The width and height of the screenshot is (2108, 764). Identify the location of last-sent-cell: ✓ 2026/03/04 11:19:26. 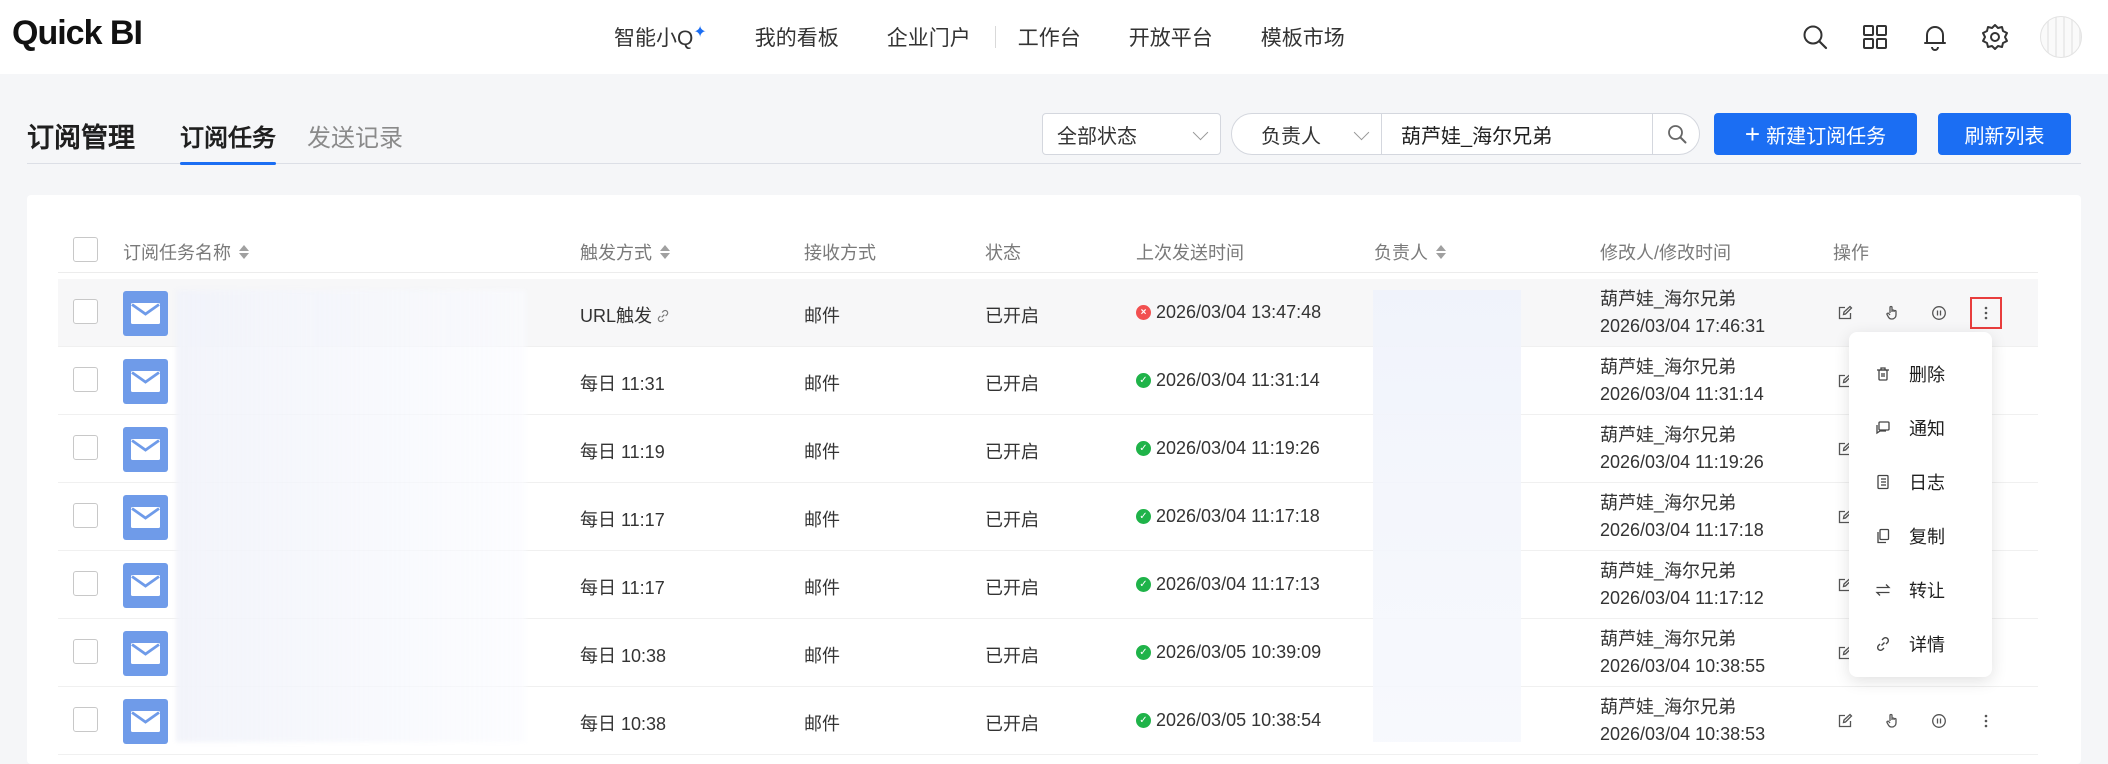
(1228, 448).